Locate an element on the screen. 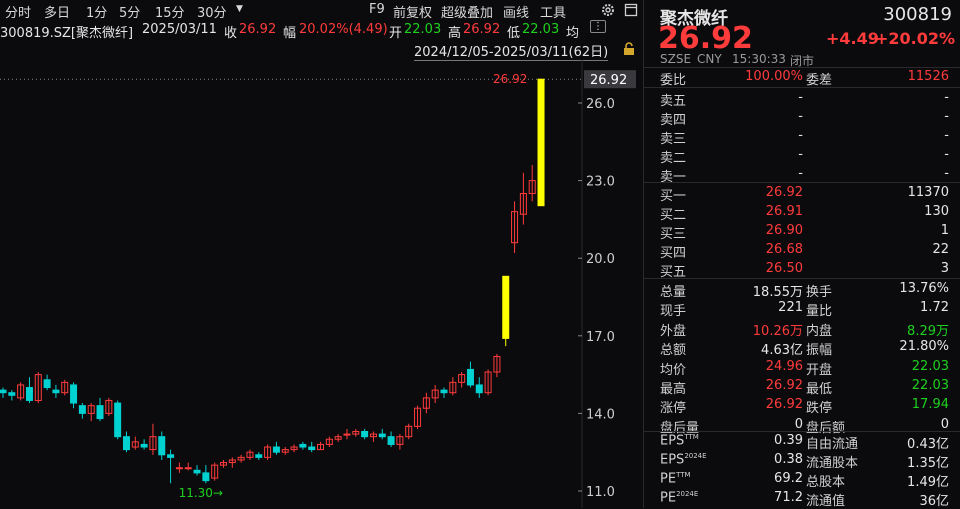 This screenshot has width=960, height=509. fundamental-value: 71.2 is located at coordinates (788, 497).